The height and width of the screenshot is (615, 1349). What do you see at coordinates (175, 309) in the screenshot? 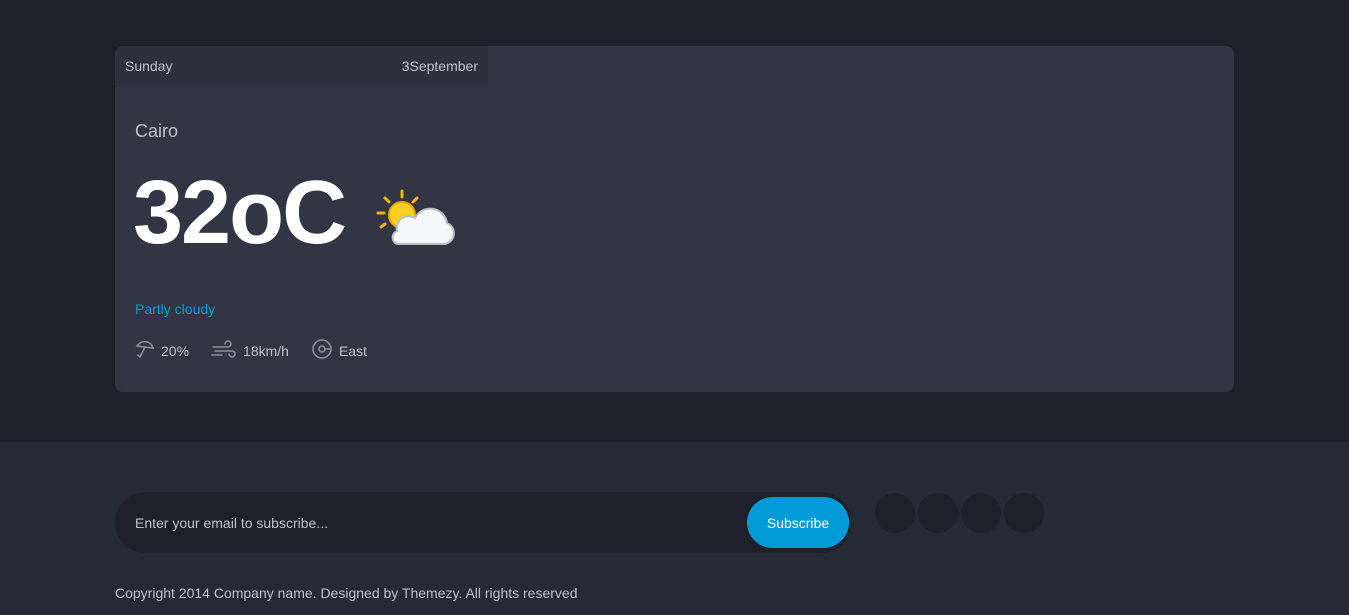
I see `weather-condition: Partly cloudy` at bounding box center [175, 309].